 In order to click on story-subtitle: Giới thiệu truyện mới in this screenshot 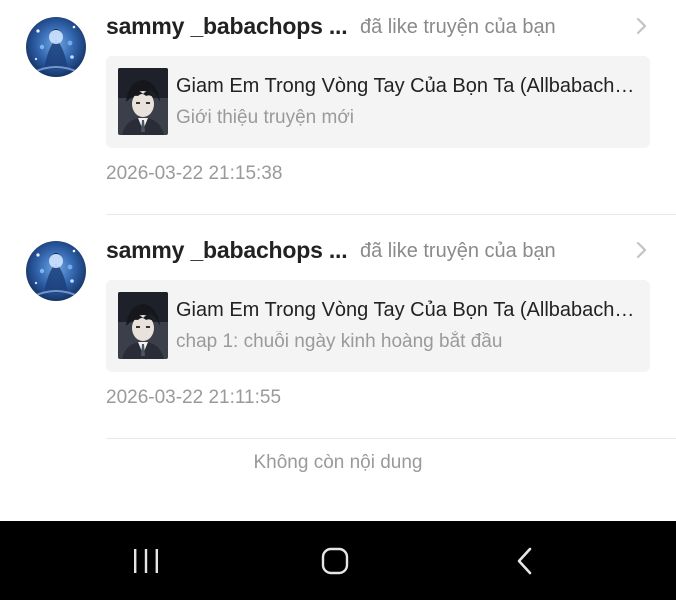, I will do `click(265, 117)`.